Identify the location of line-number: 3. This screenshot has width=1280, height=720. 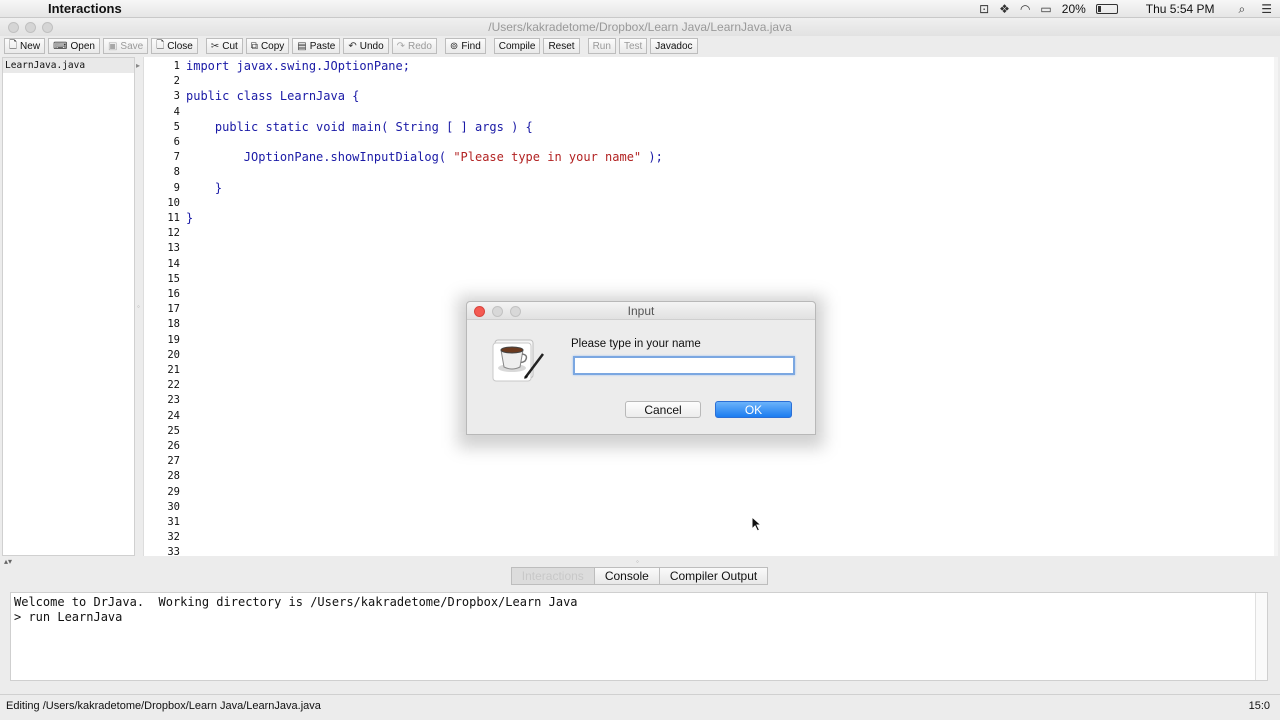
(176, 96).